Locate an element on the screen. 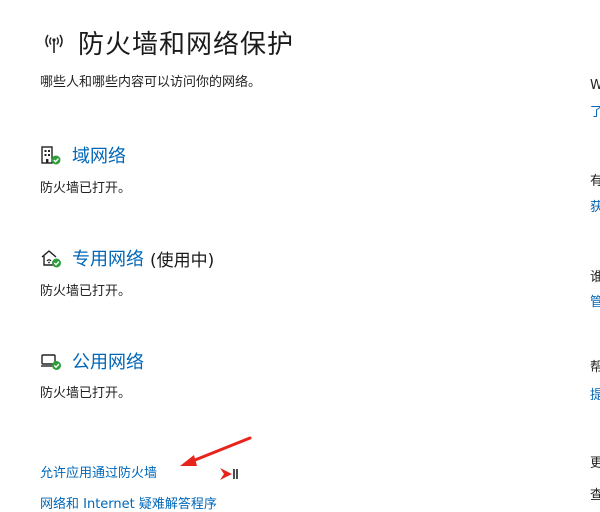 This screenshot has width=600, height=512. network-private-status: 防火墙已打开。 is located at coordinates (86, 291).